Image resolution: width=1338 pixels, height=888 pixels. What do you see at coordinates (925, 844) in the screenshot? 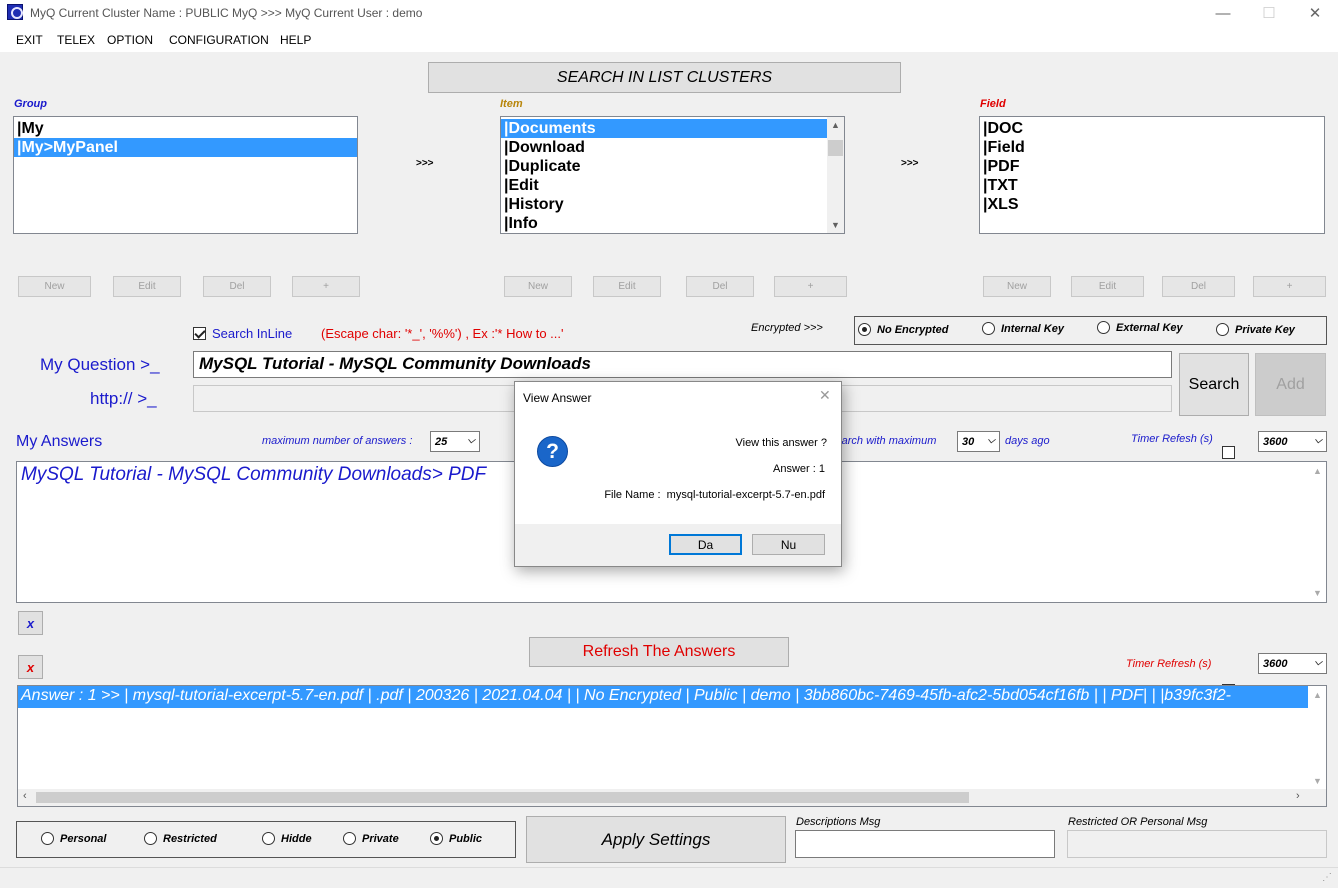
I see `descriptions-input` at bounding box center [925, 844].